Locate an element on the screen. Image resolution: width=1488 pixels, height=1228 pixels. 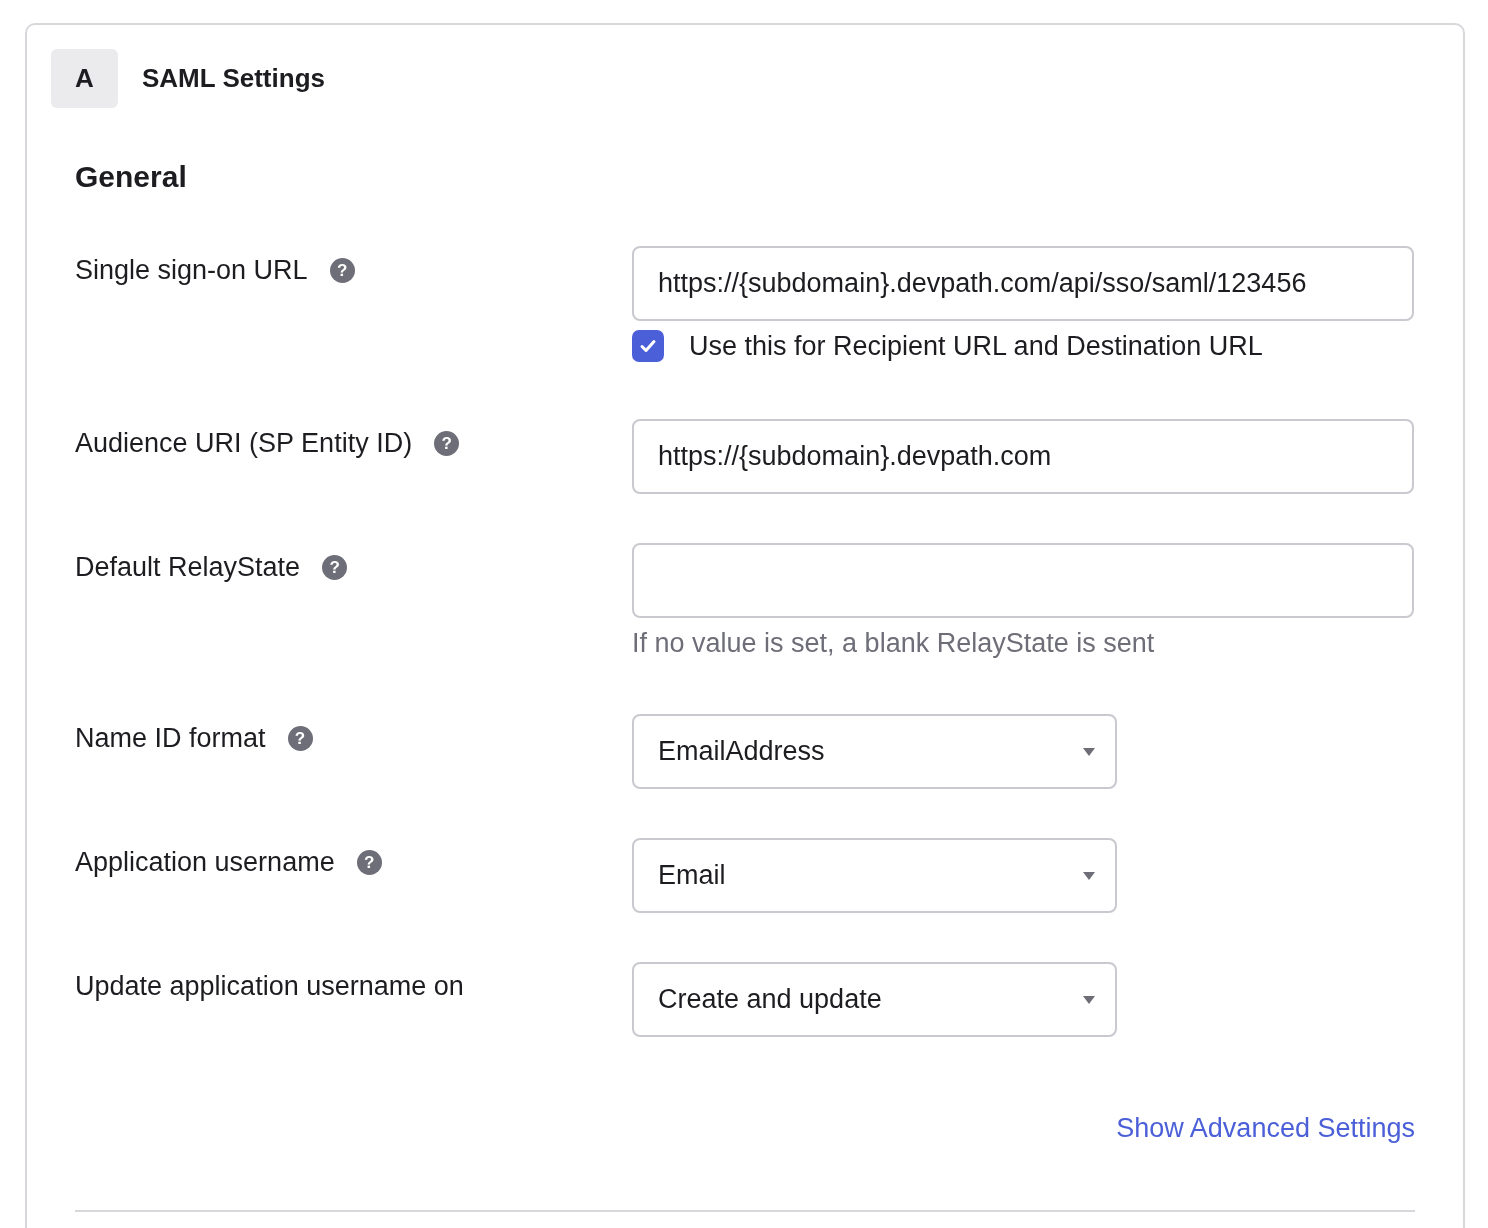
field-label: Name ID format is located at coordinates (170, 738).